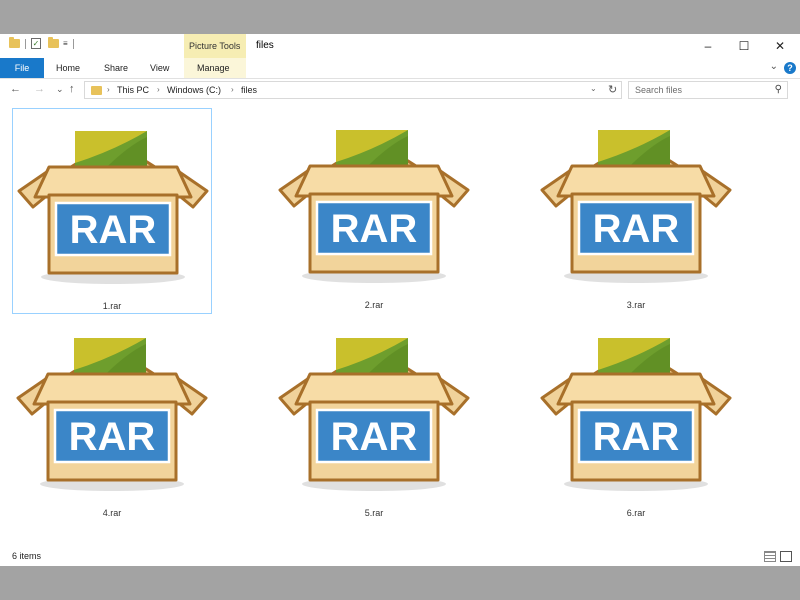 The height and width of the screenshot is (600, 800). I want to click on refresh-icon: ↻, so click(612, 89).